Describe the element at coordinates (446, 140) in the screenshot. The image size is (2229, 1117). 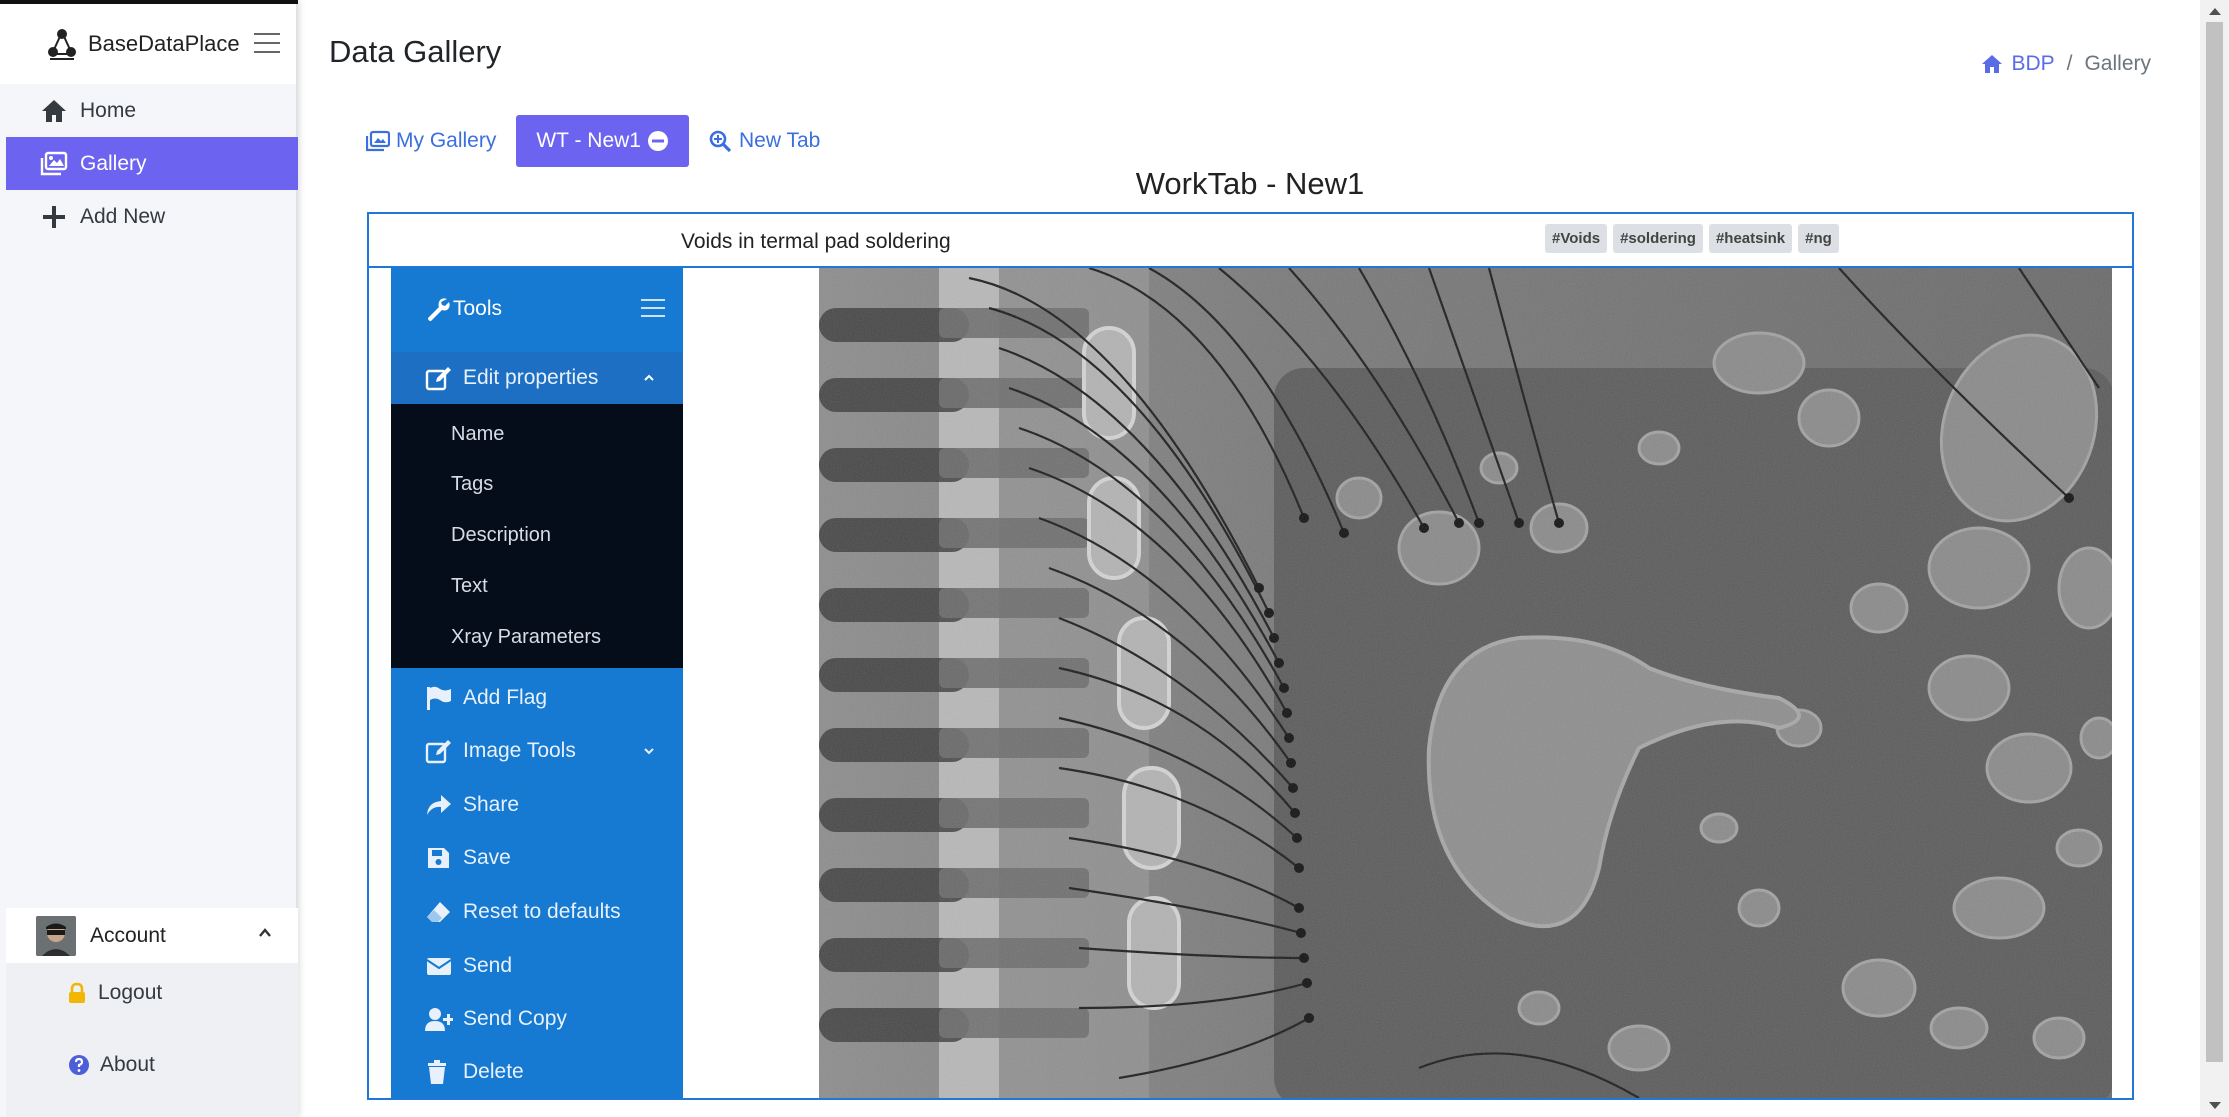
I see `tab-label: My Gallery` at that location.